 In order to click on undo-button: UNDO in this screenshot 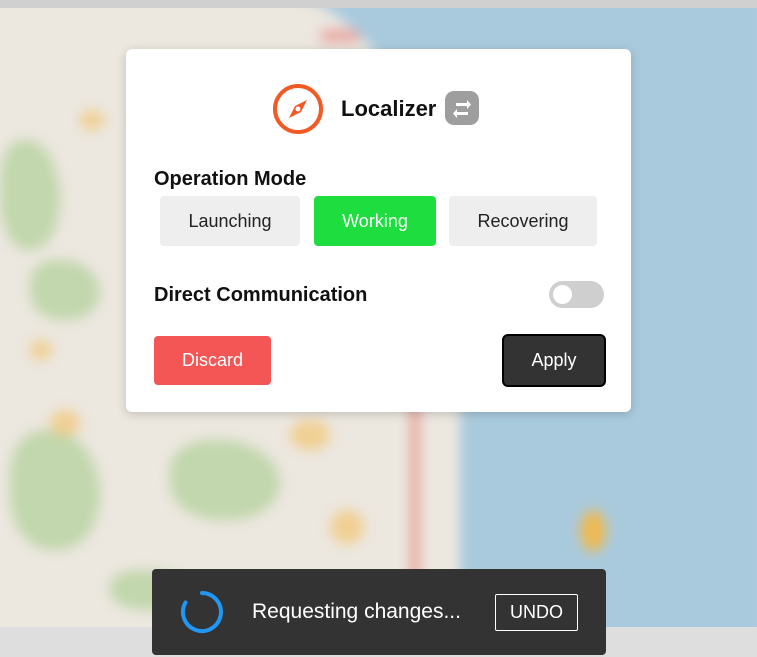, I will do `click(536, 612)`.